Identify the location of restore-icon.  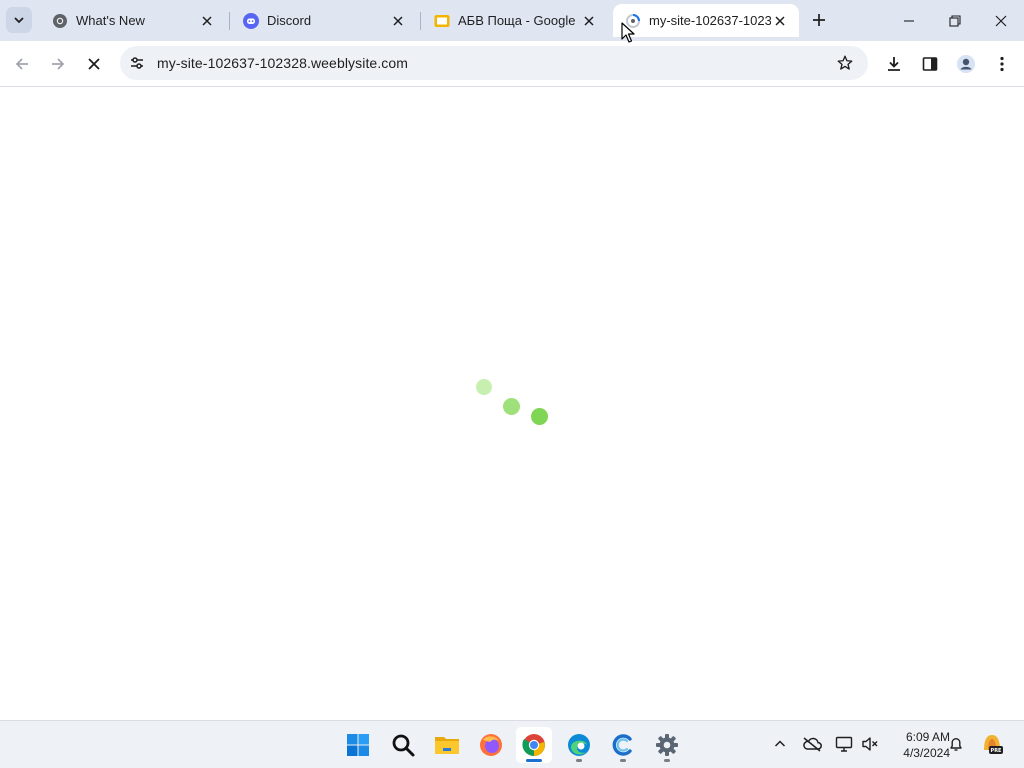
(955, 20).